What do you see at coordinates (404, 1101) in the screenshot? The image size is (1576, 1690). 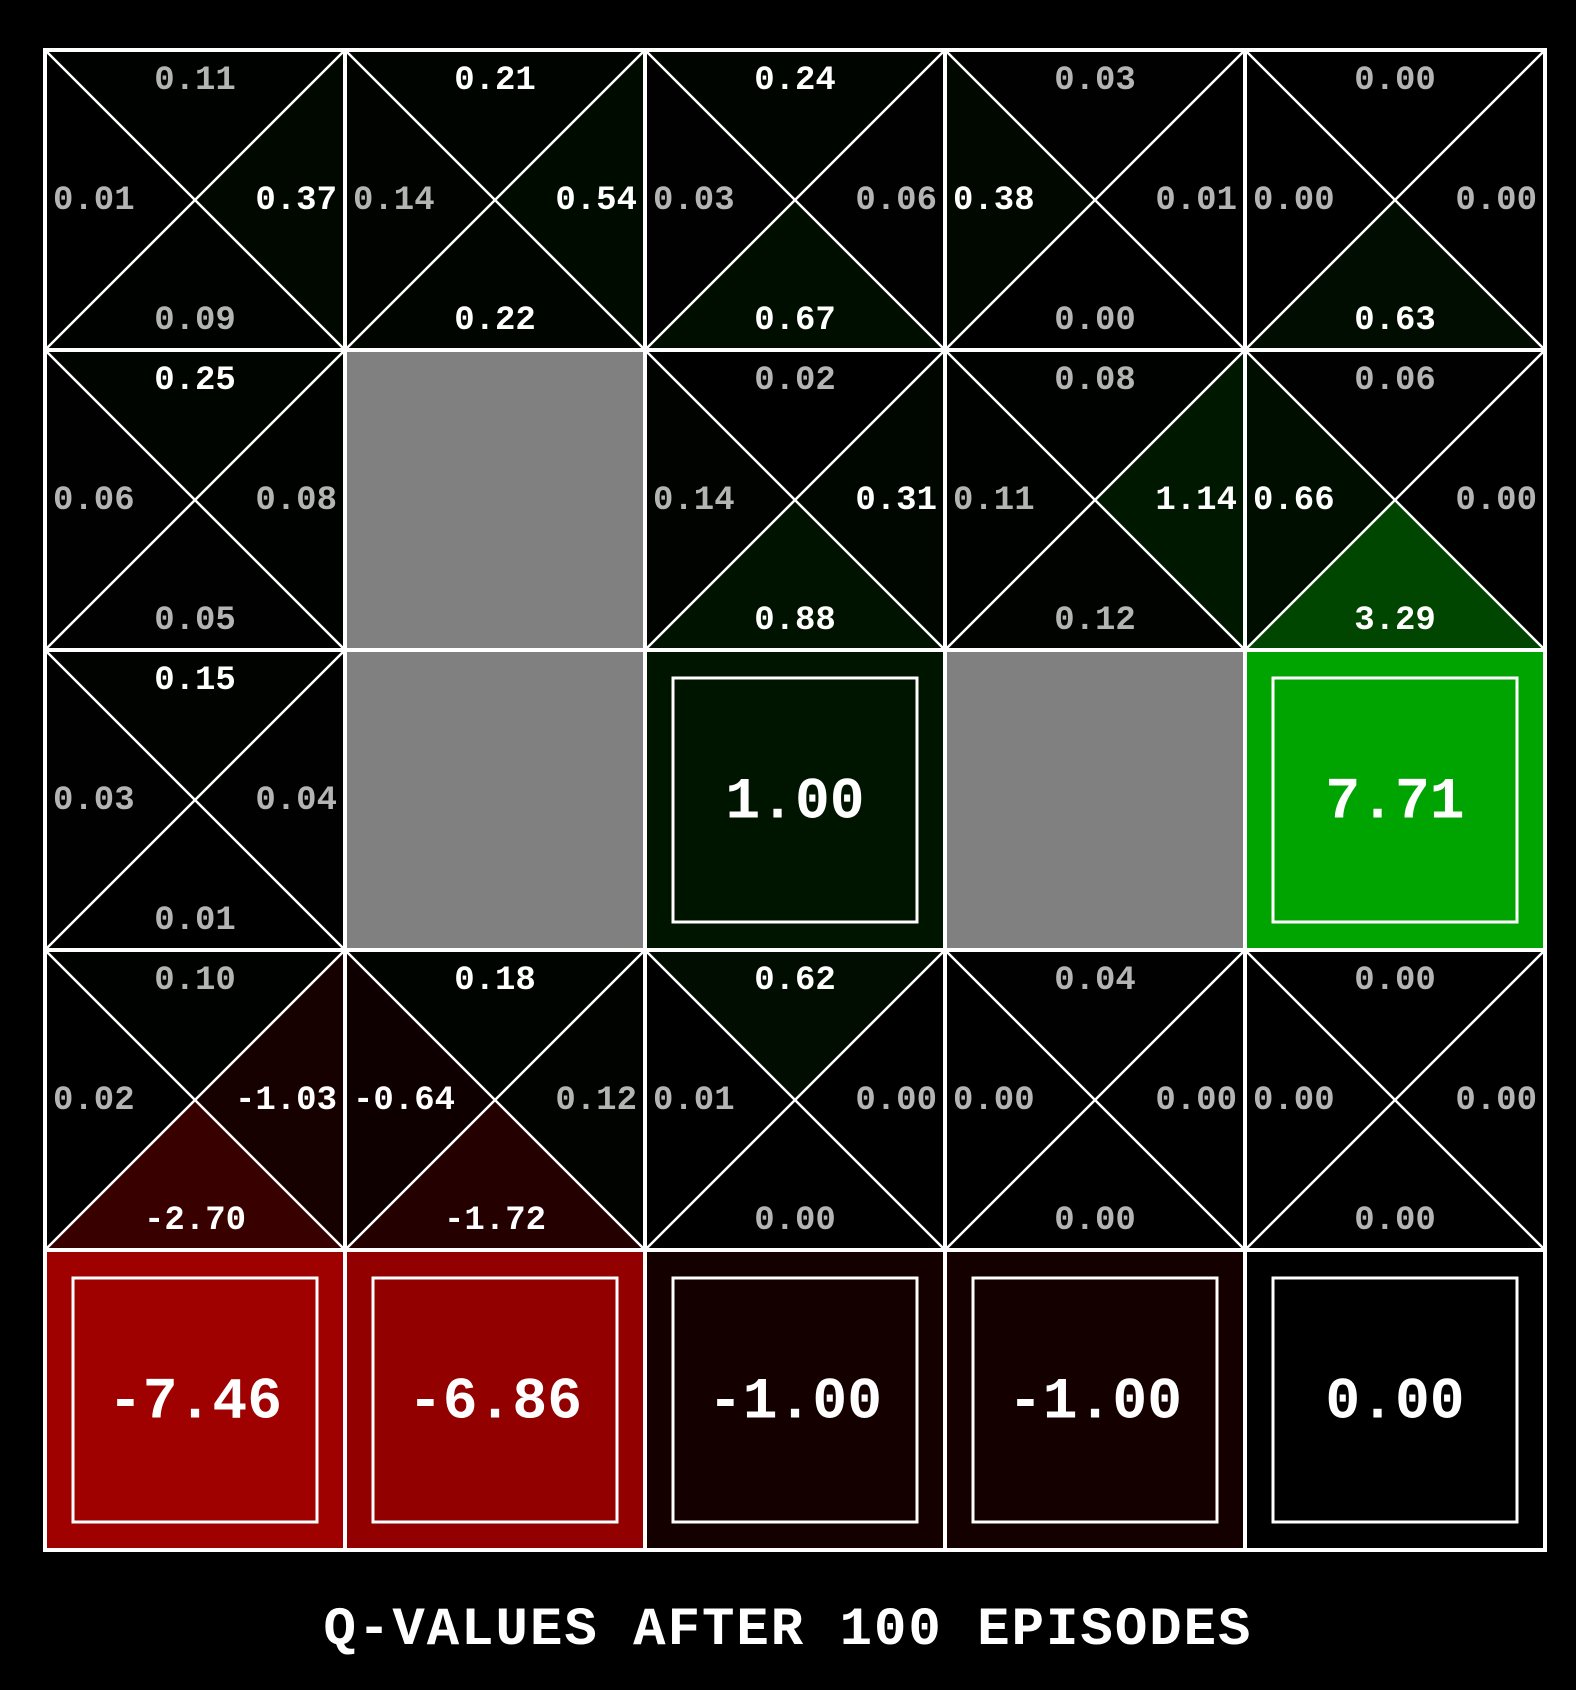 I see `q-value-west: -0.64` at bounding box center [404, 1101].